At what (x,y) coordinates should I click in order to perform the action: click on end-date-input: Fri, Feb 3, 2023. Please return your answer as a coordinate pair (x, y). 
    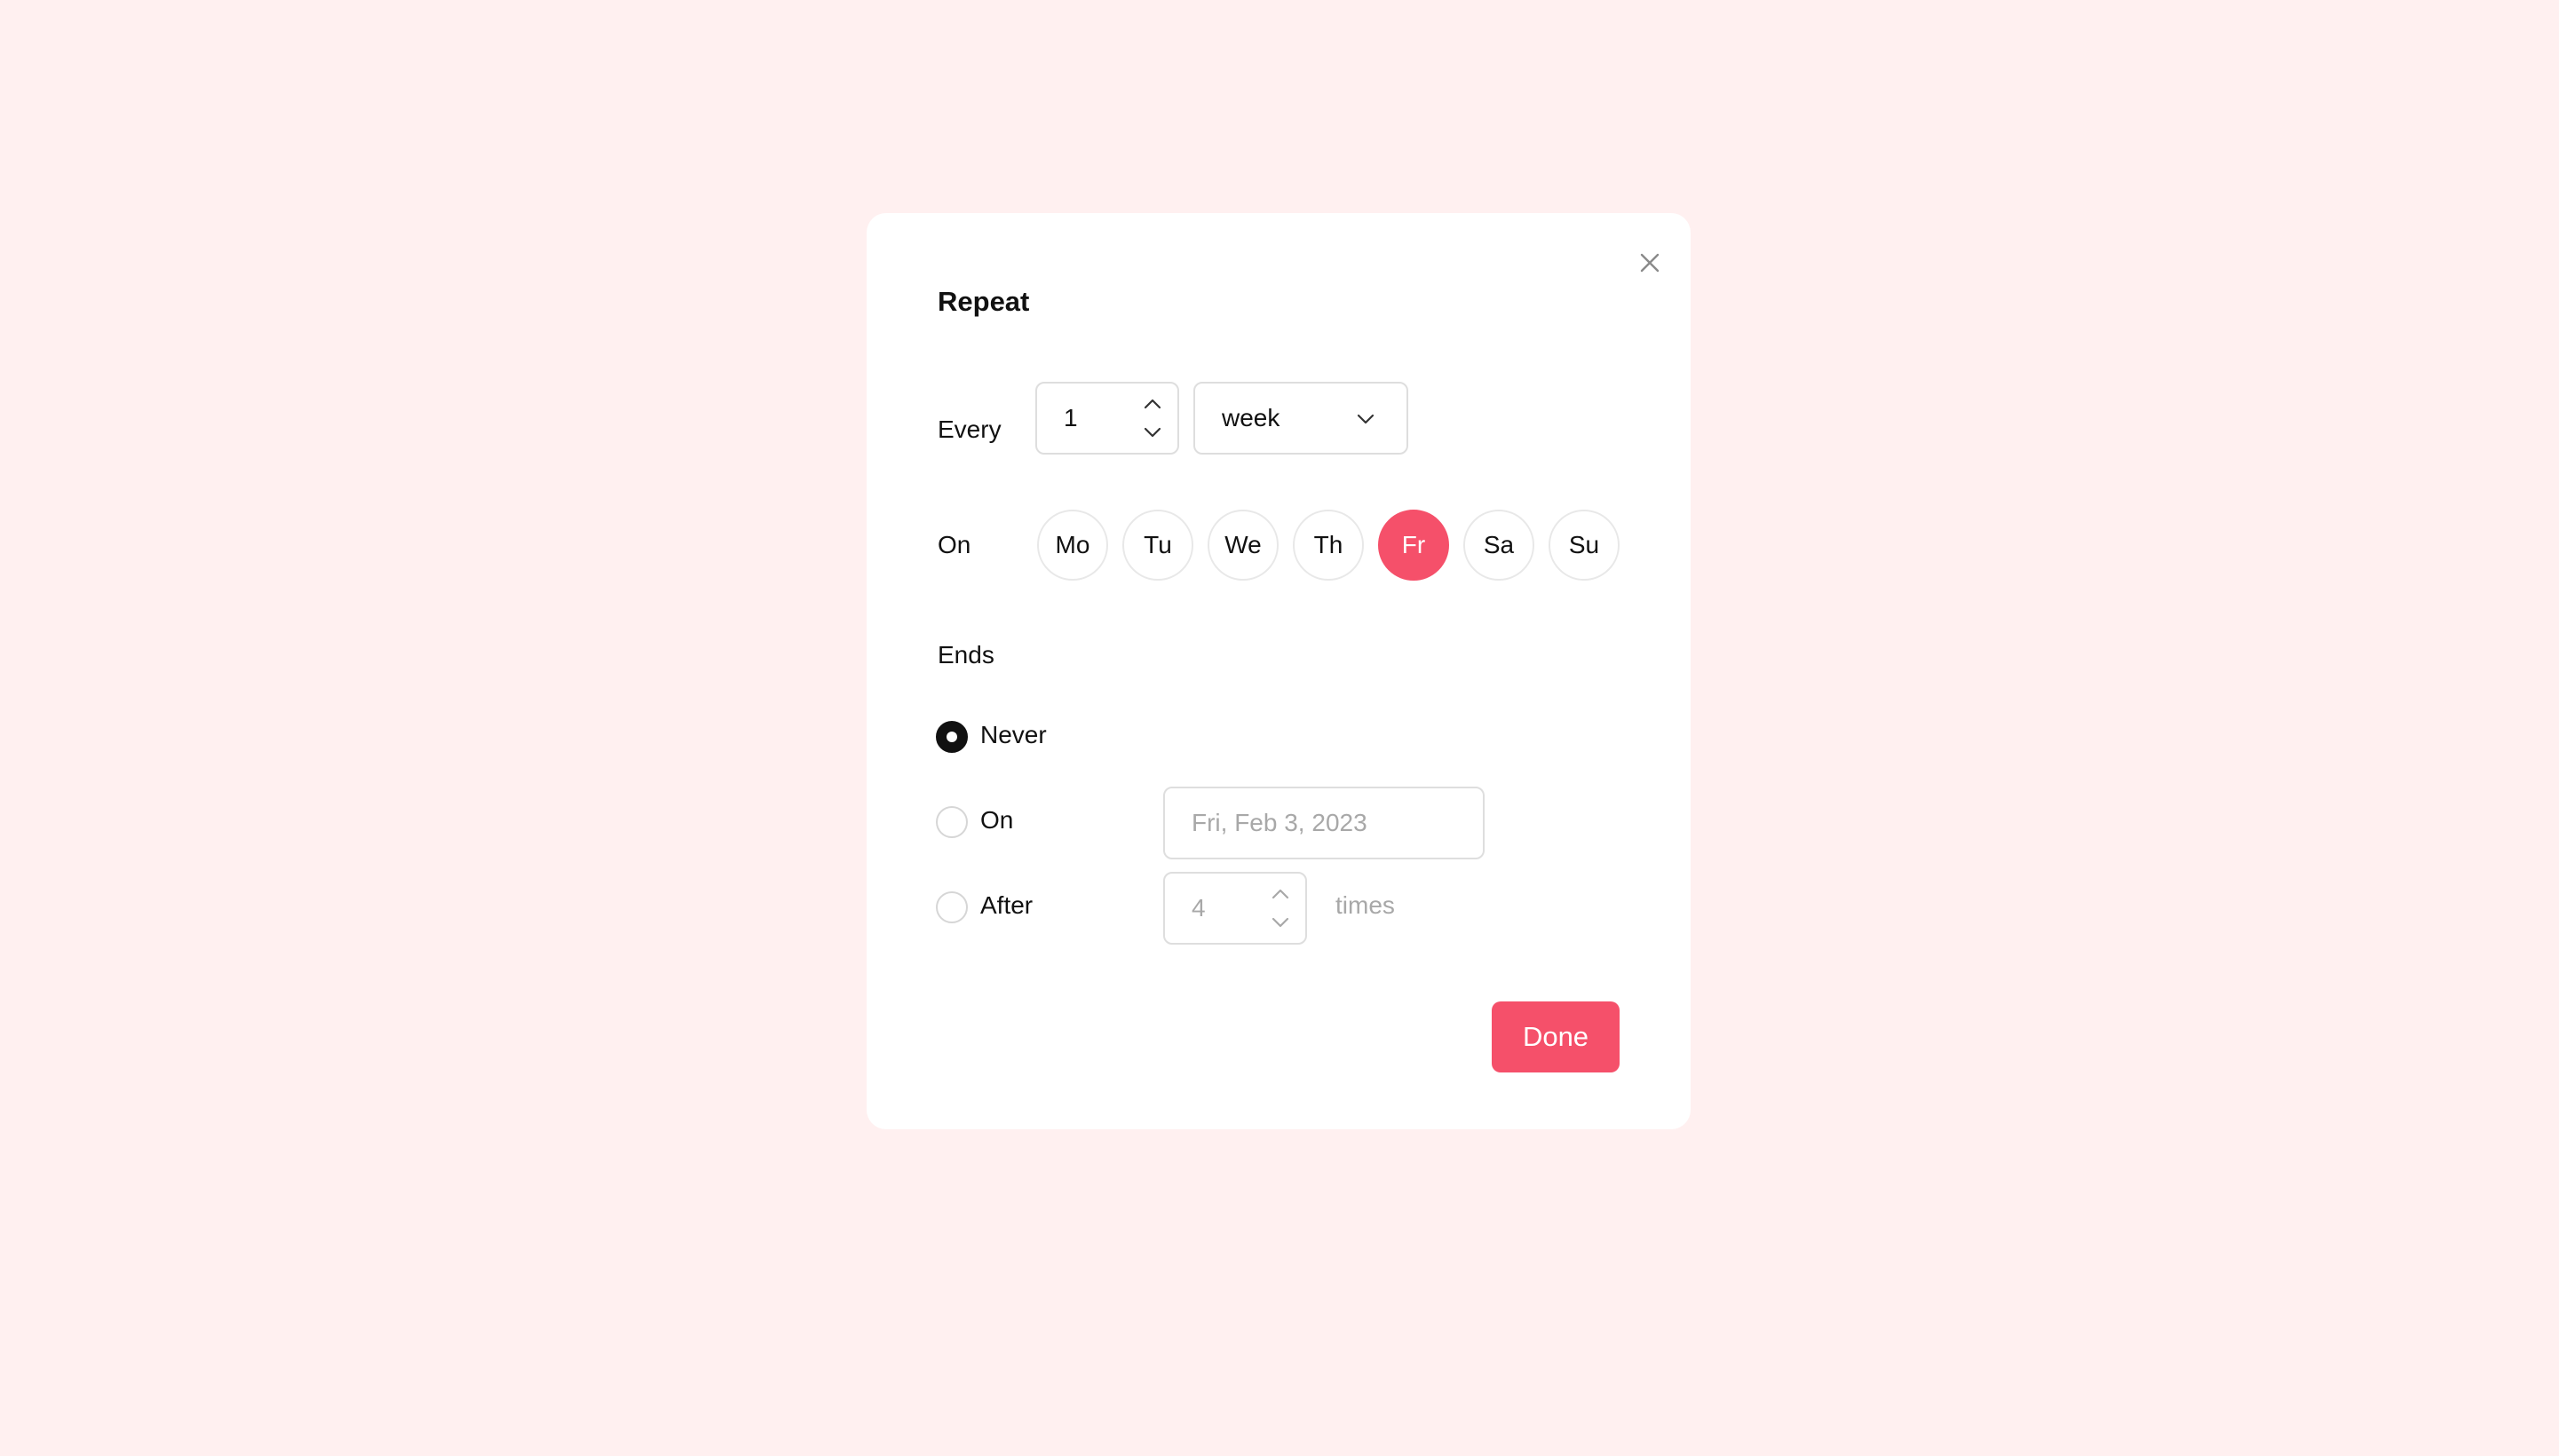
    Looking at the image, I should click on (1324, 823).